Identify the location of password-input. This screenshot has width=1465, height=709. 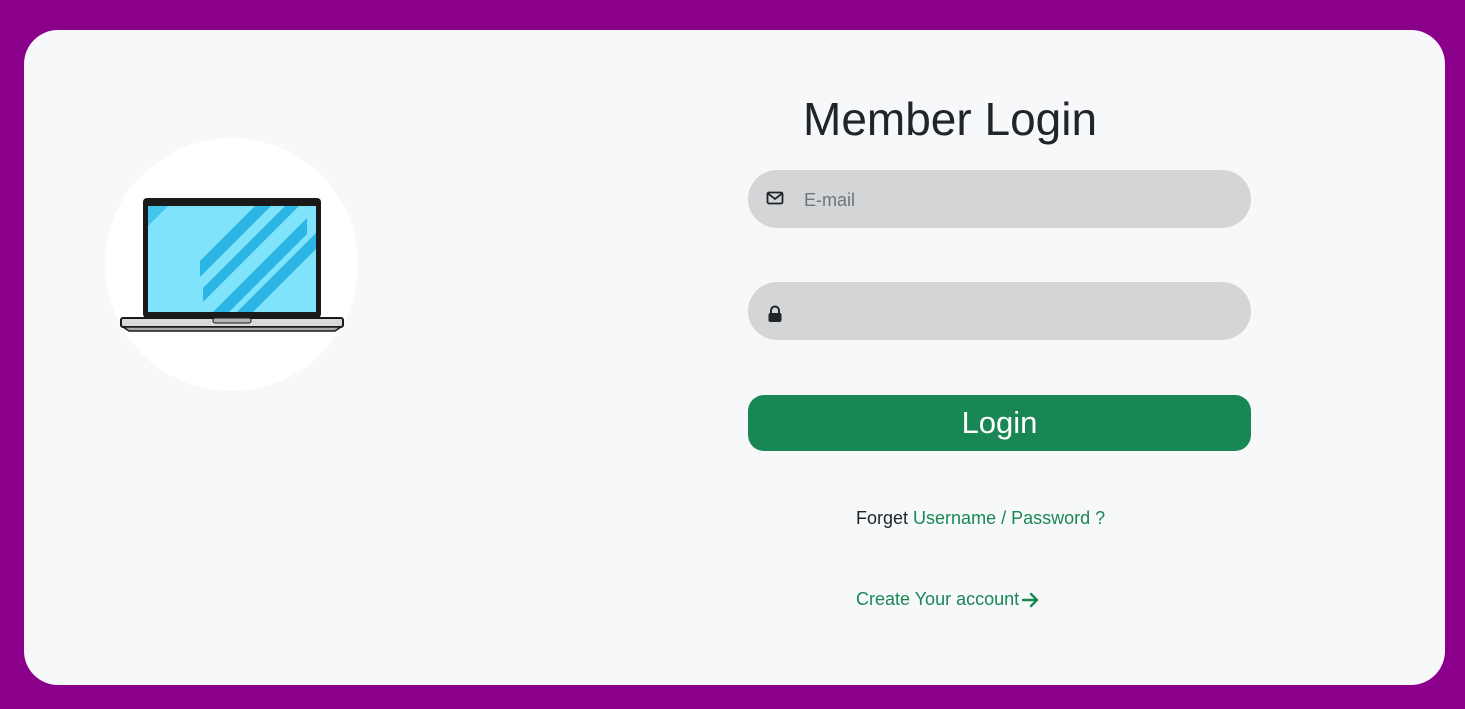
(1019, 312).